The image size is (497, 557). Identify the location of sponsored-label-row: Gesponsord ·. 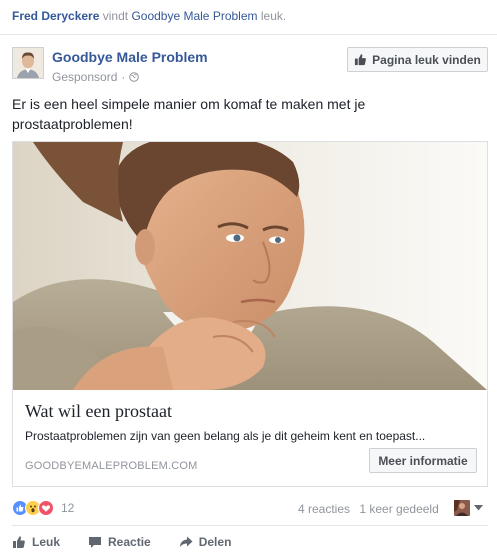
(96, 77).